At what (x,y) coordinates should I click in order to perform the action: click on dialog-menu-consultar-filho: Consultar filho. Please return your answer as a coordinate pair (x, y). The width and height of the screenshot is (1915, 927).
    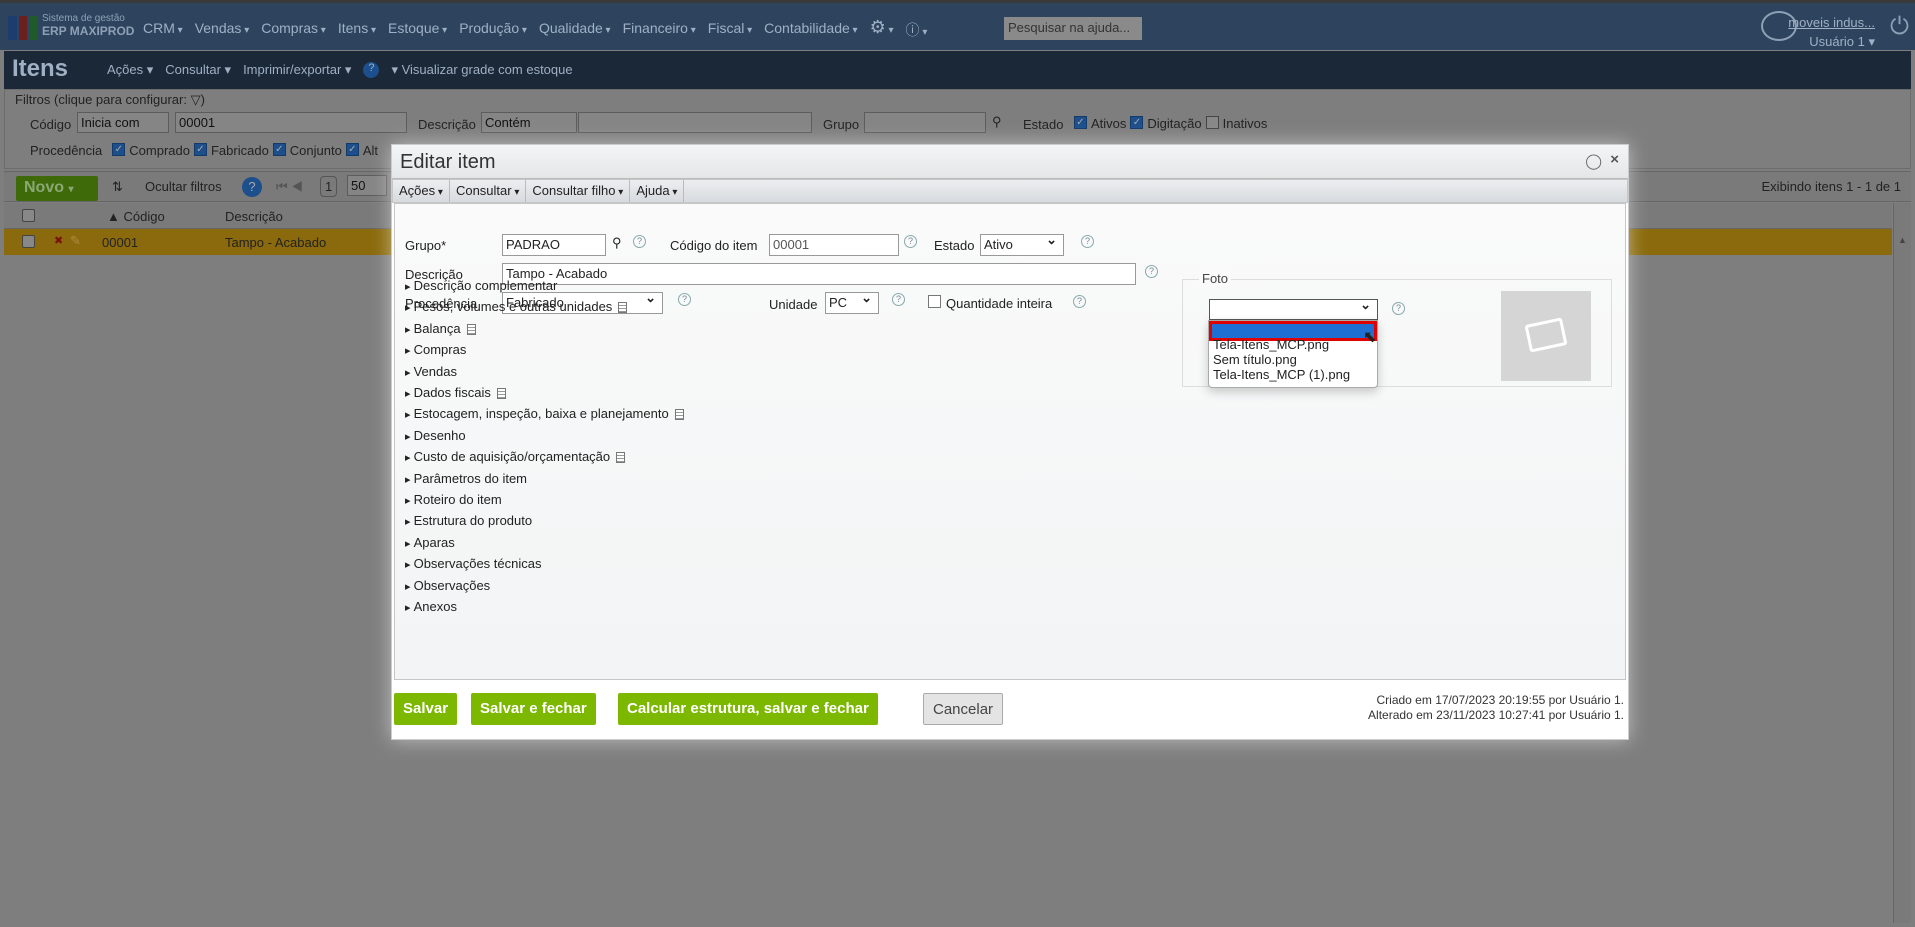
    Looking at the image, I should click on (578, 191).